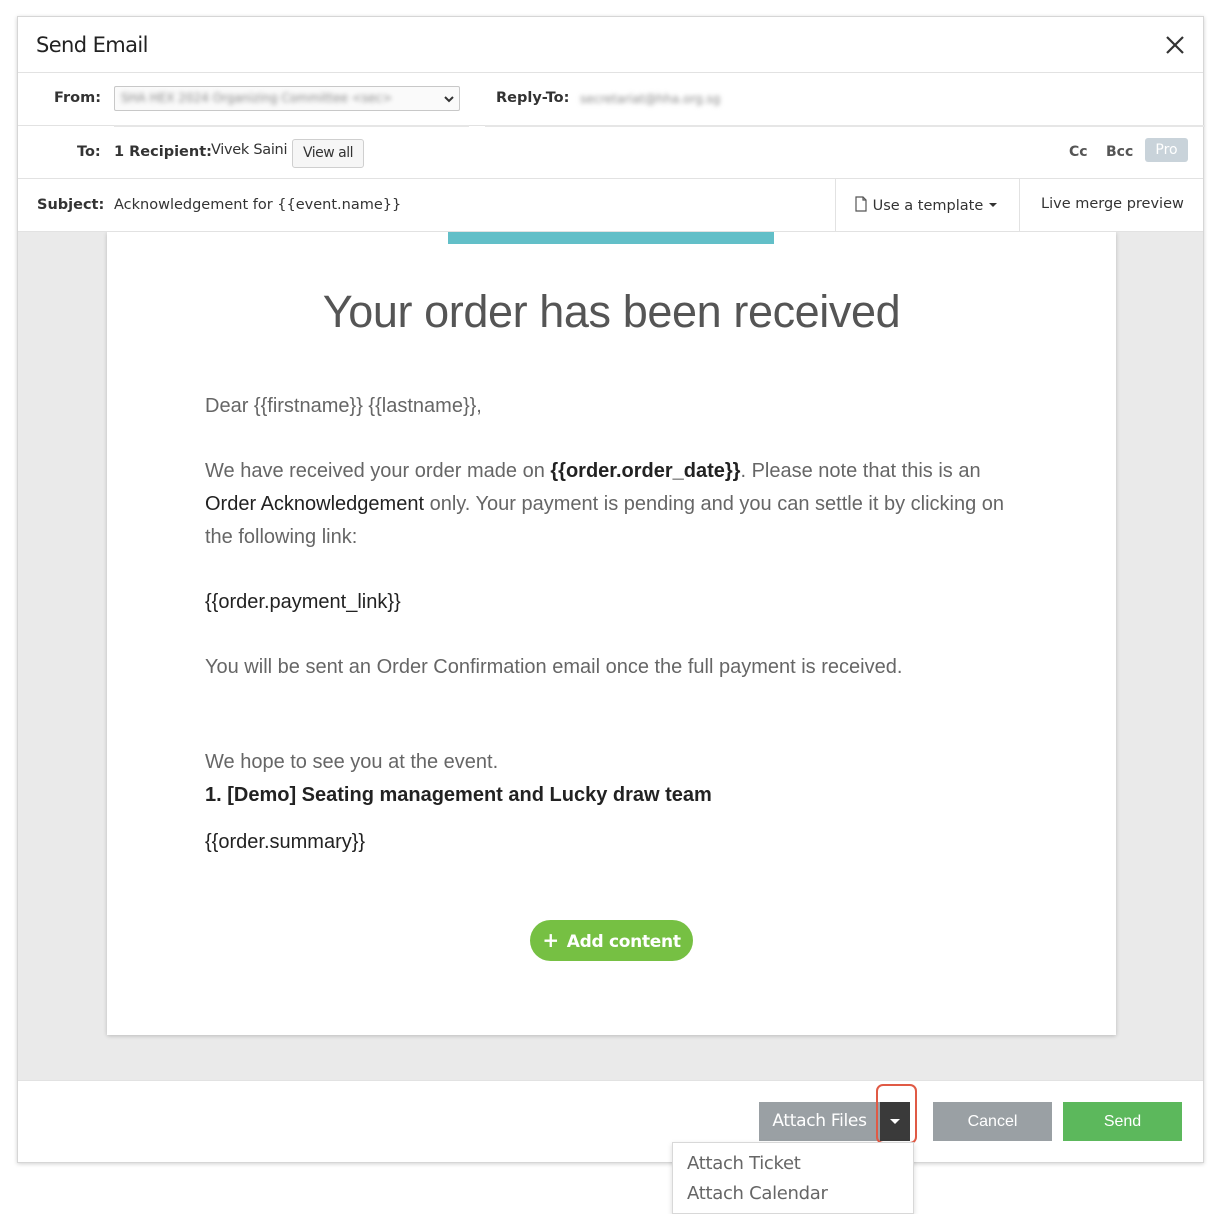  What do you see at coordinates (757, 1193) in the screenshot?
I see `attach-calendar-item: Attach Calendar` at bounding box center [757, 1193].